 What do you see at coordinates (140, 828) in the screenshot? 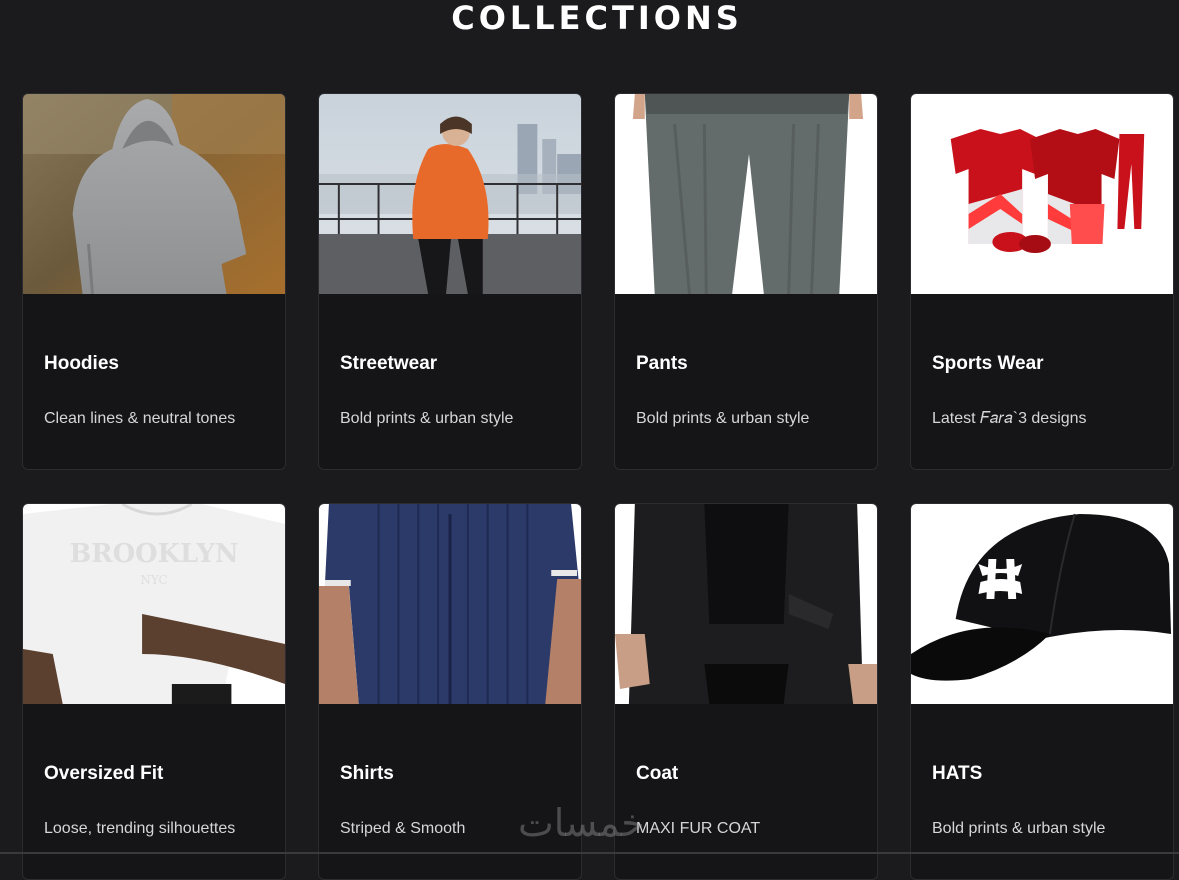
I see `card-description: Loose, trending silhouettes` at bounding box center [140, 828].